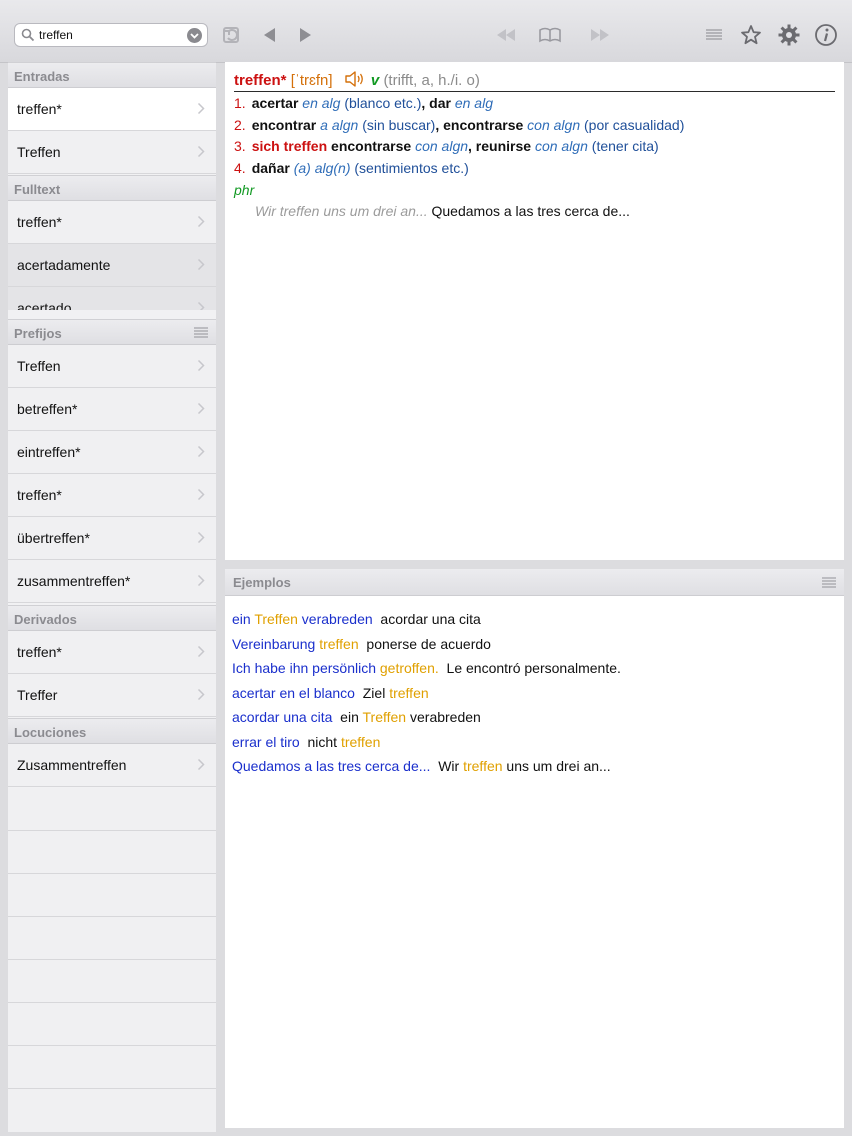 The height and width of the screenshot is (1136, 852). I want to click on example-line: acordar una cita ein Treffen verabreden, so click(356, 717).